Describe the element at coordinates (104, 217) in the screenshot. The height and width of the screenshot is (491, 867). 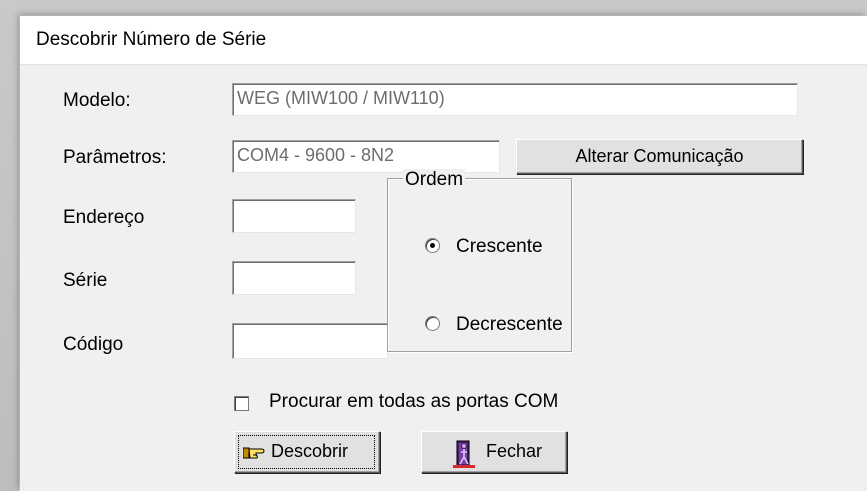
I see `endereco-label: Endereço` at that location.